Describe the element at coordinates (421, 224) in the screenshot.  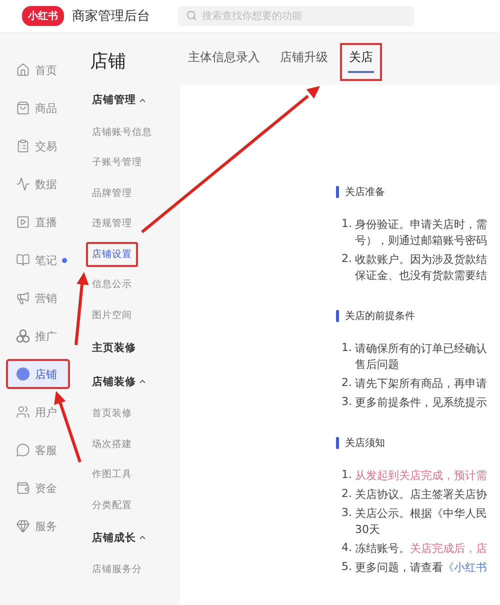
I see `list-text: 身份验证。申请关店时，需` at that location.